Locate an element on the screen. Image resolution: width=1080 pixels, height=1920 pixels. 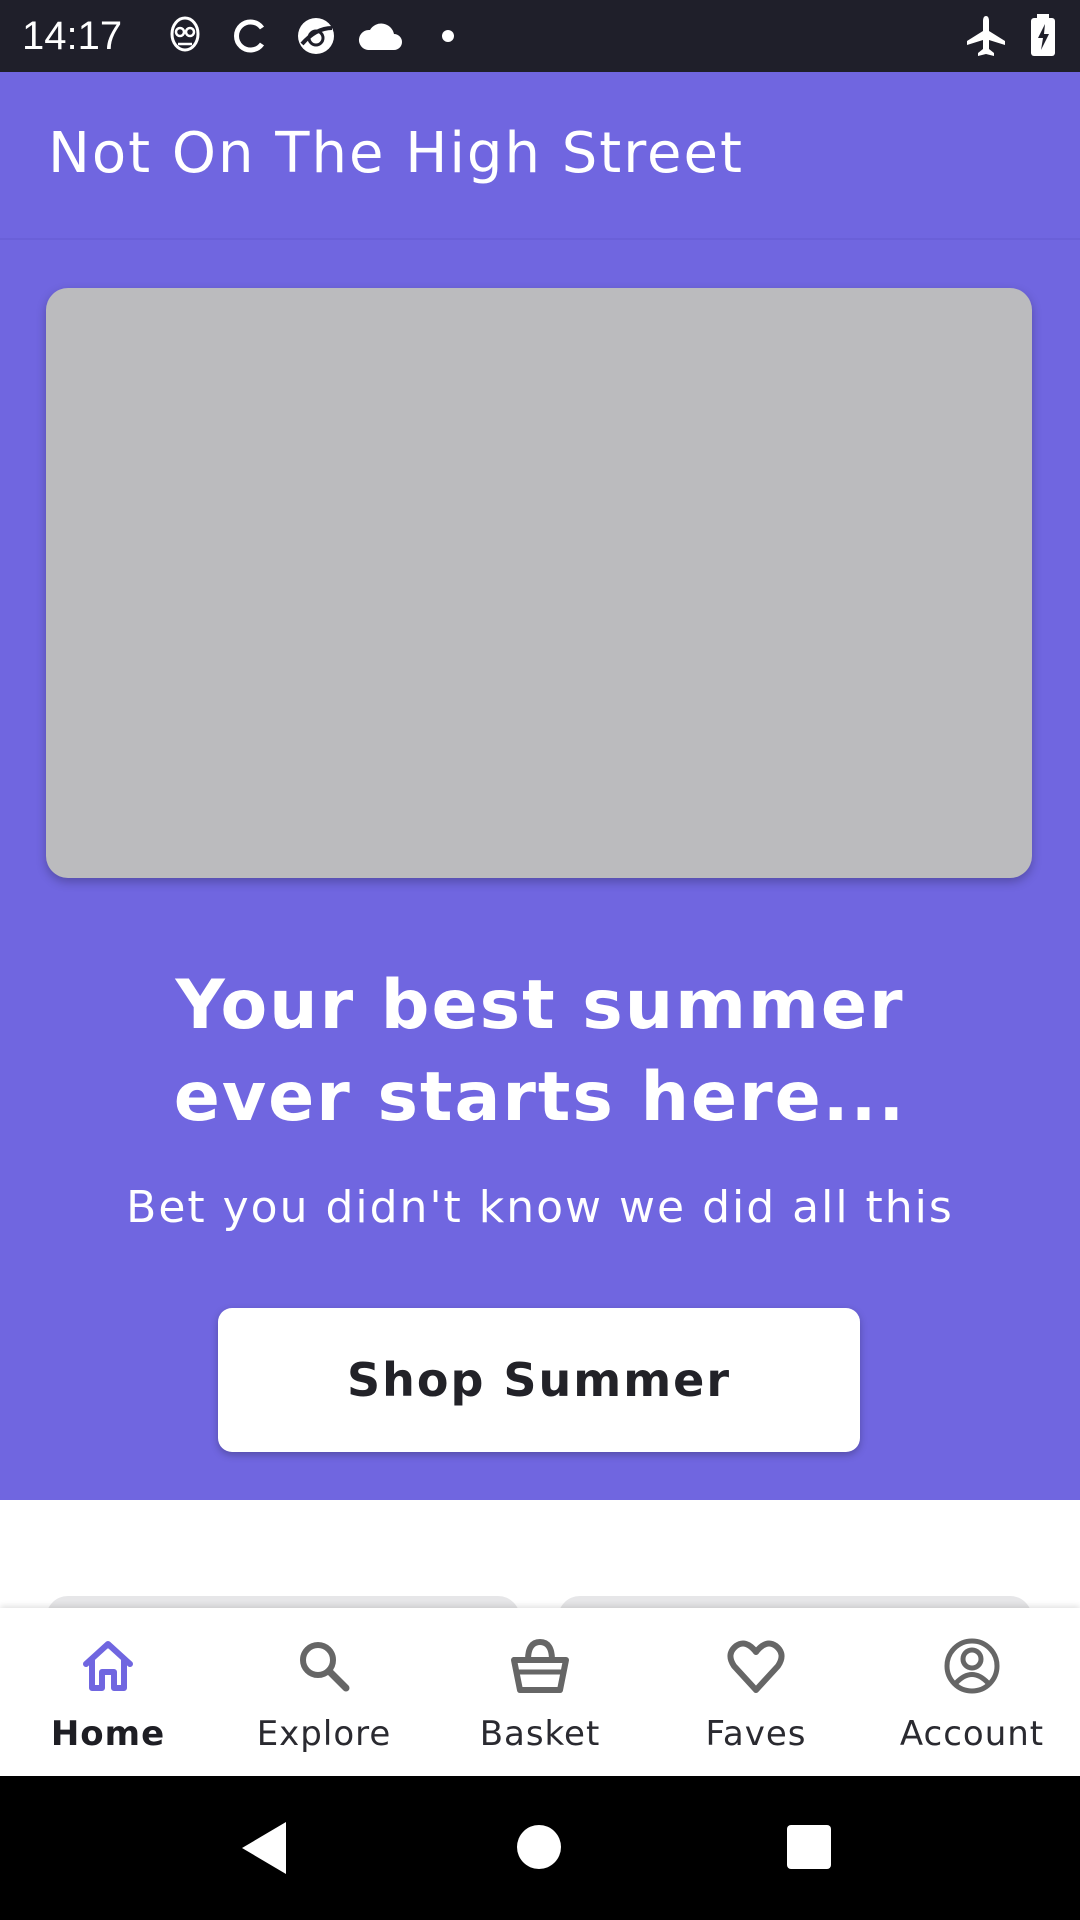
home-circle-icon is located at coordinates (539, 1847).